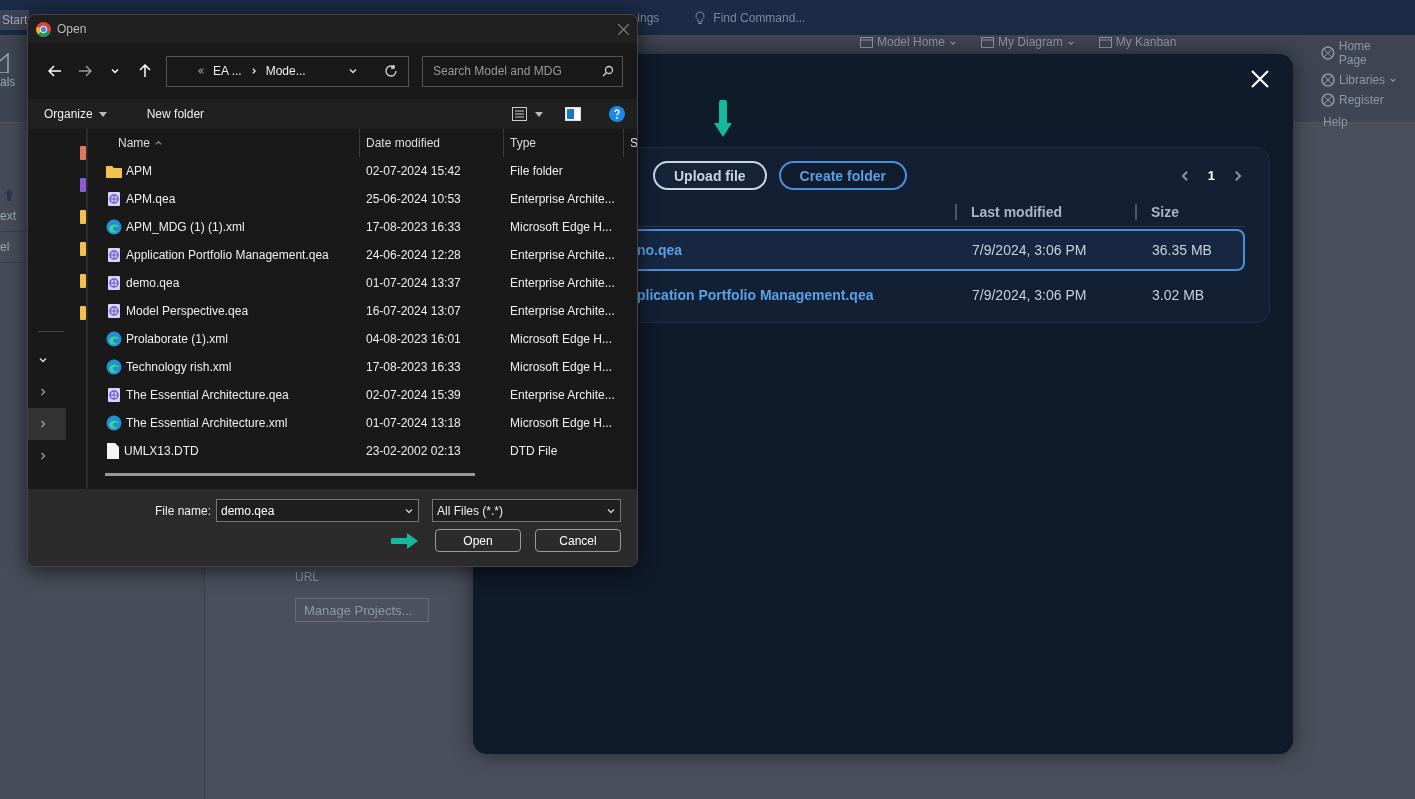 This screenshot has height=799, width=1415. What do you see at coordinates (478, 540) in the screenshot?
I see `open-button: Open` at bounding box center [478, 540].